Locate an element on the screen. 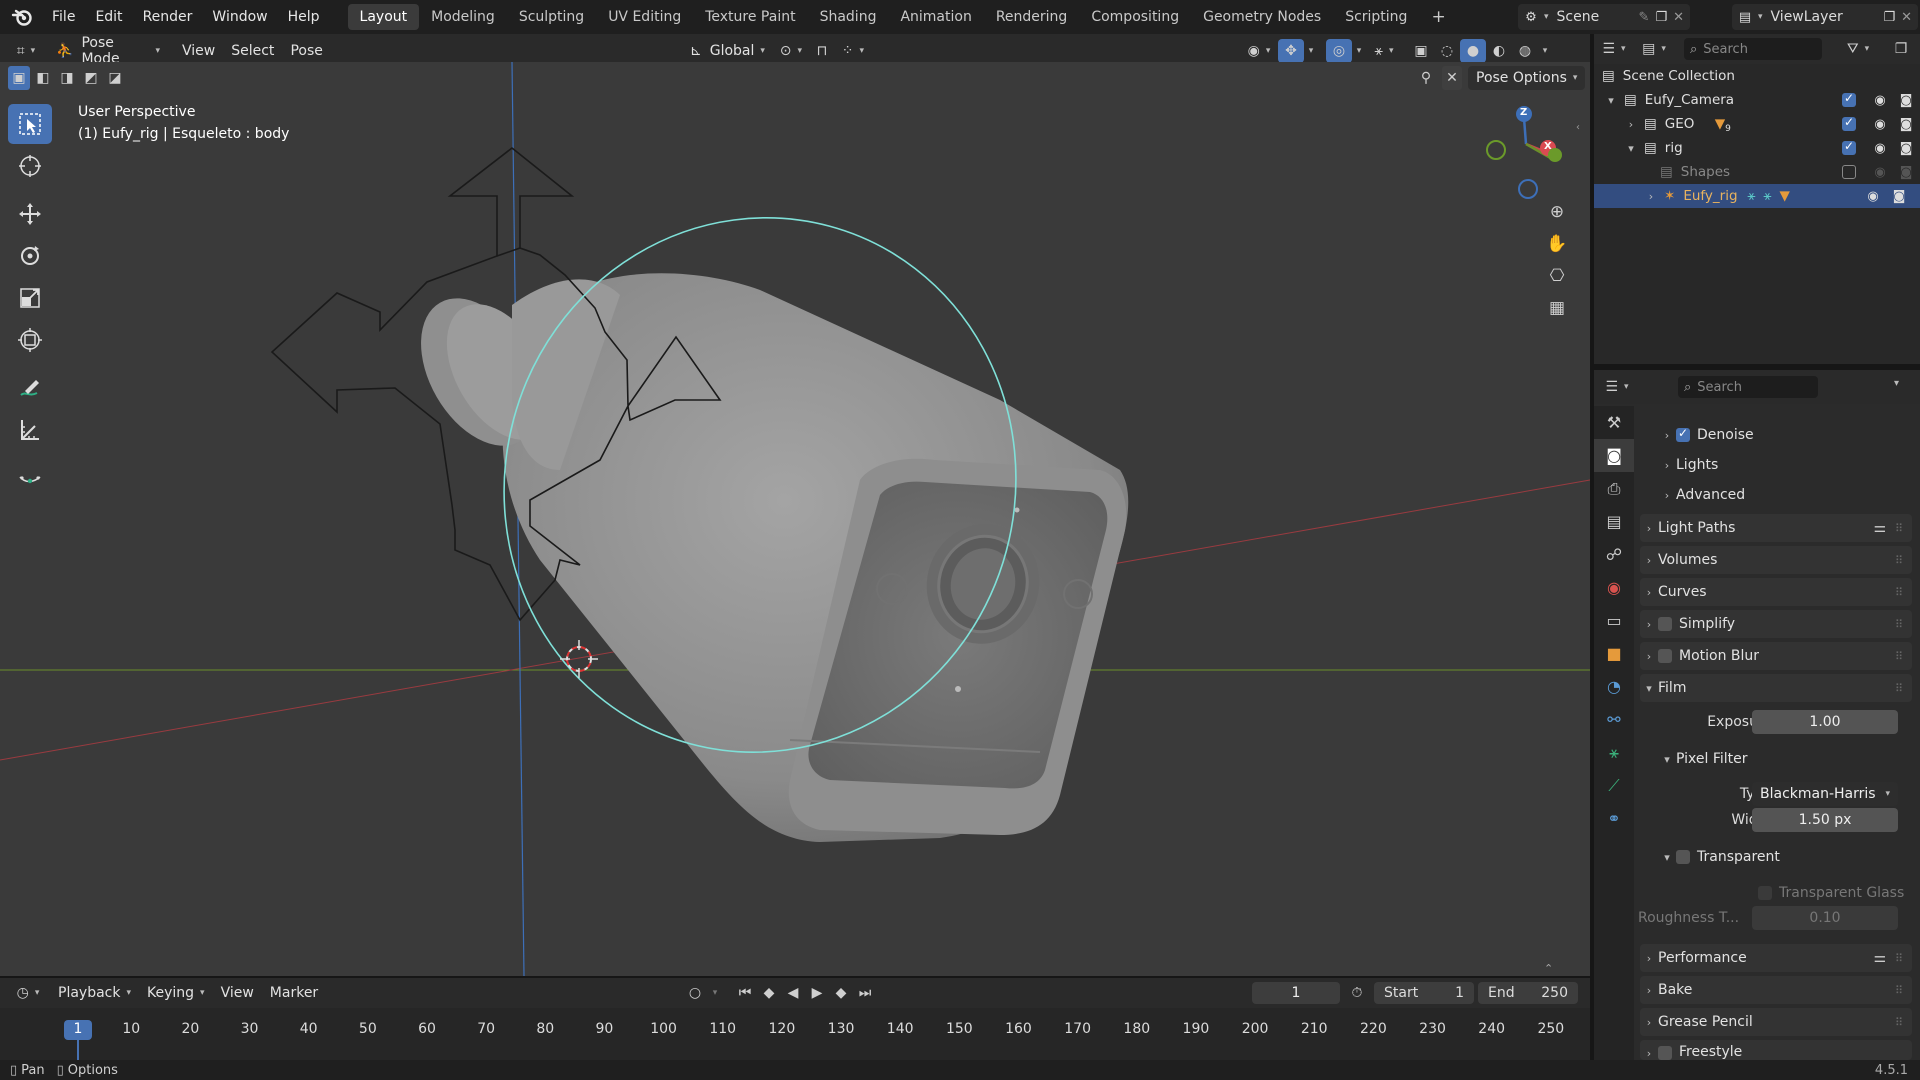 The image size is (1920, 1080). tab-scripting: Scripting is located at coordinates (1376, 17).